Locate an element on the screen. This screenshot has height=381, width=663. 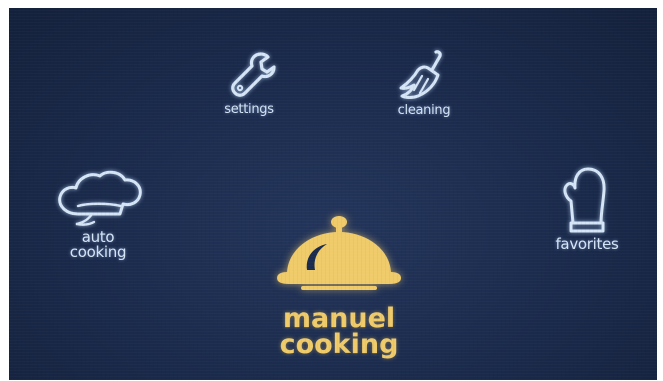
cleaning-button: cleaning is located at coordinates (424, 83).